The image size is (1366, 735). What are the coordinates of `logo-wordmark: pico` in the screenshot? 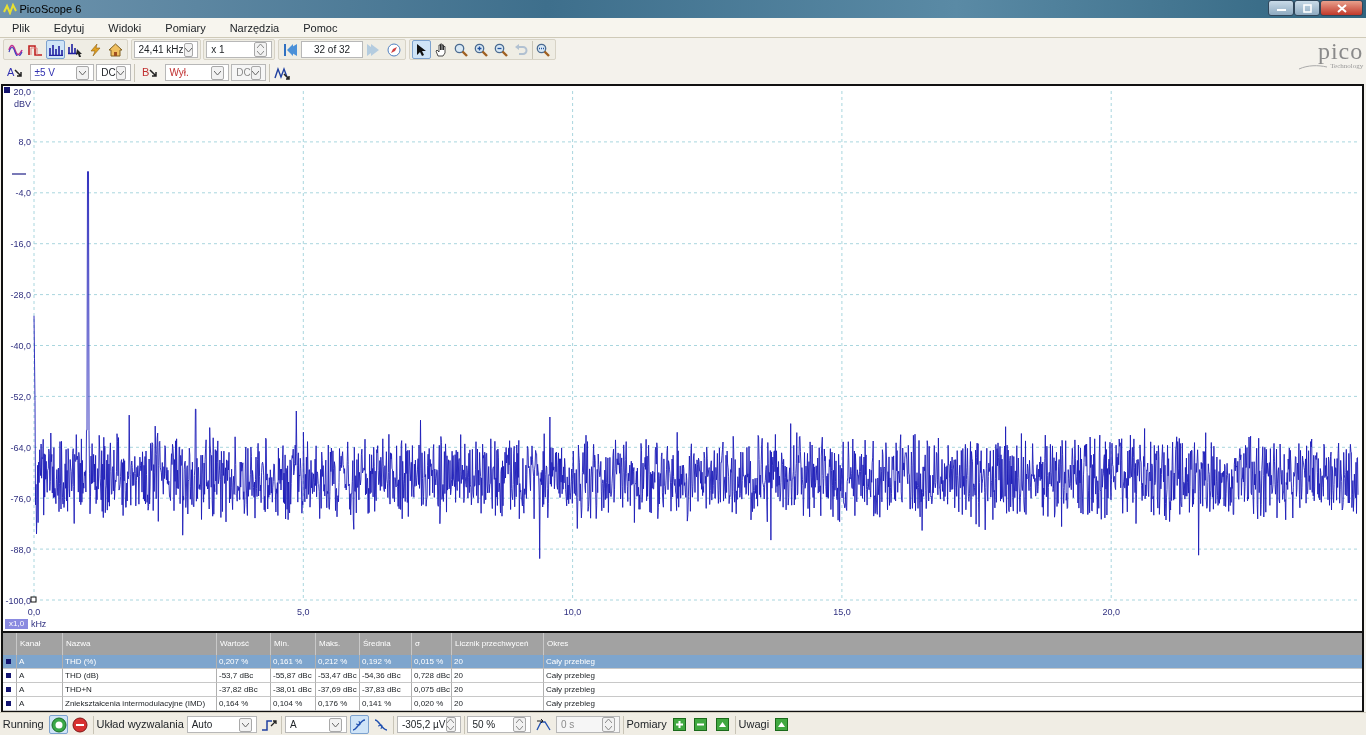 It's located at (1340, 51).